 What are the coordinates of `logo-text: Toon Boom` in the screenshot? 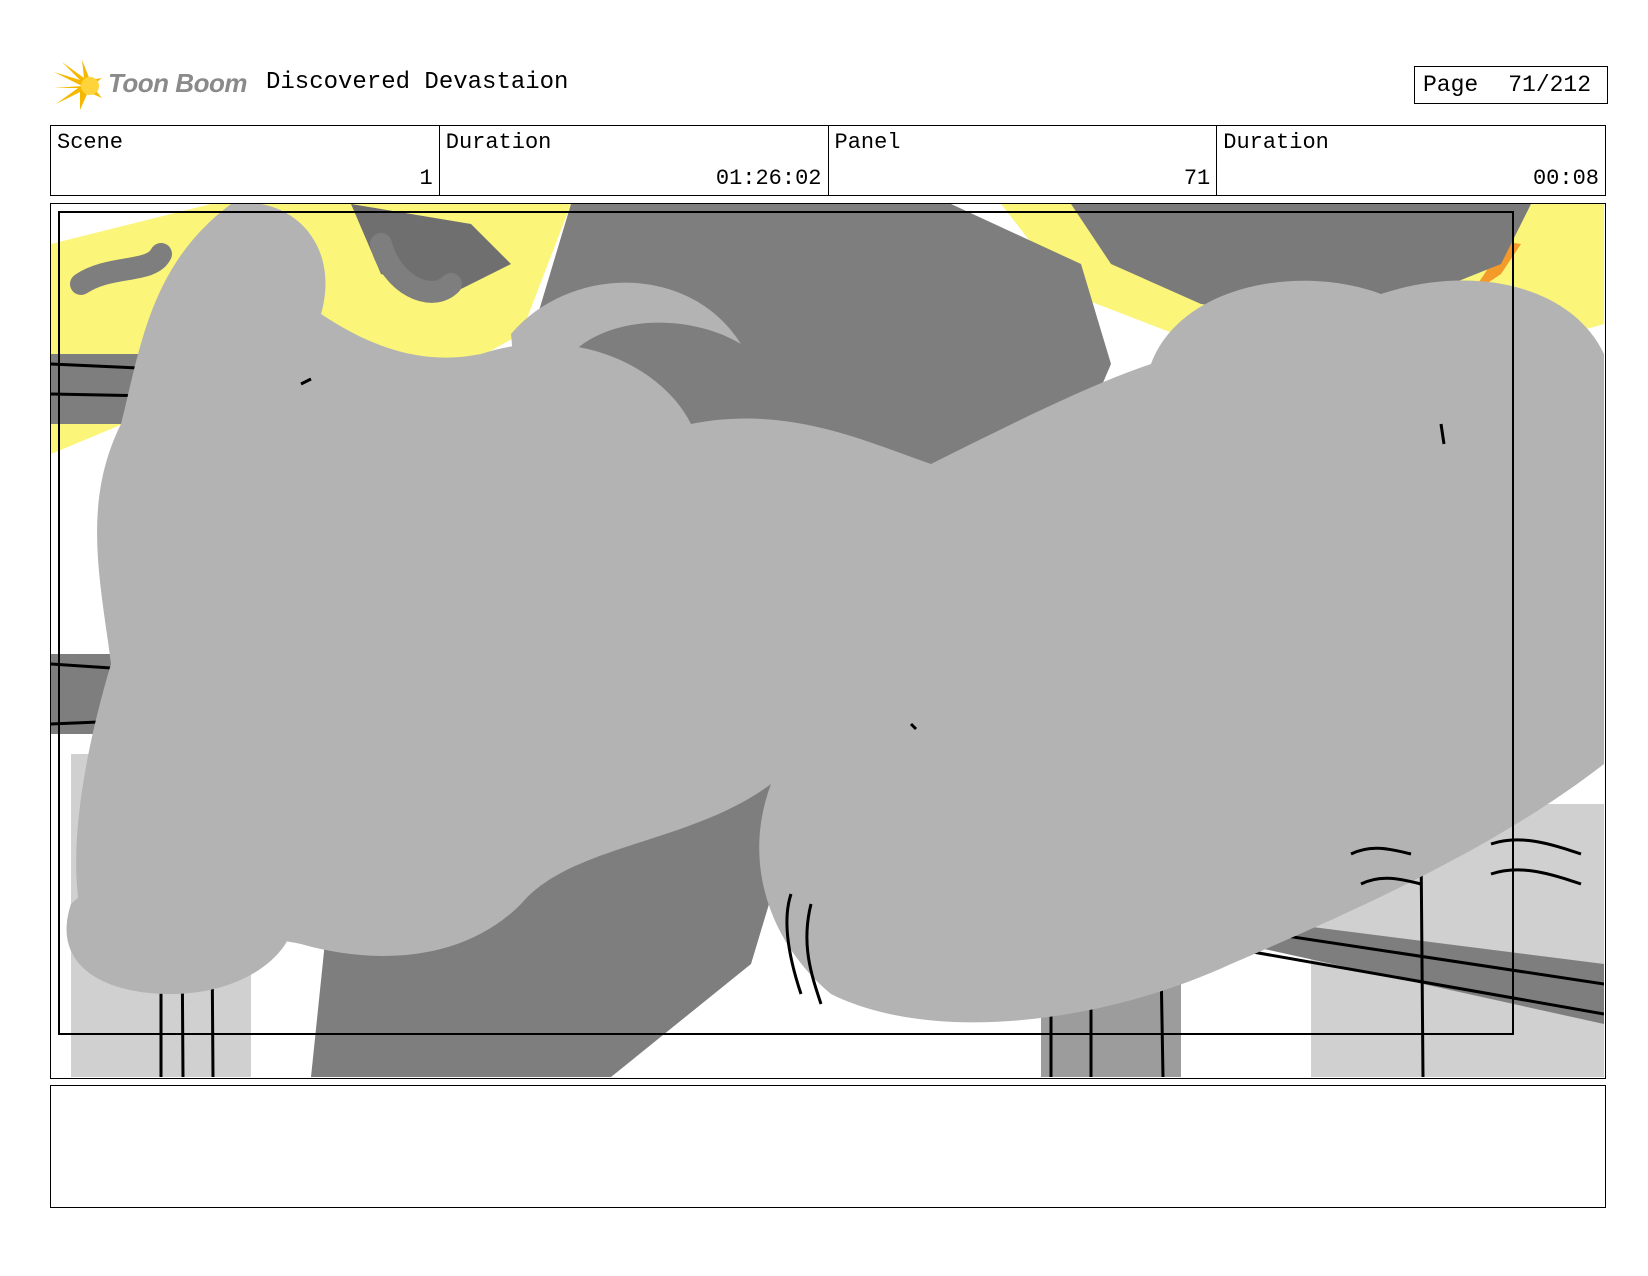 It's located at (177, 83).